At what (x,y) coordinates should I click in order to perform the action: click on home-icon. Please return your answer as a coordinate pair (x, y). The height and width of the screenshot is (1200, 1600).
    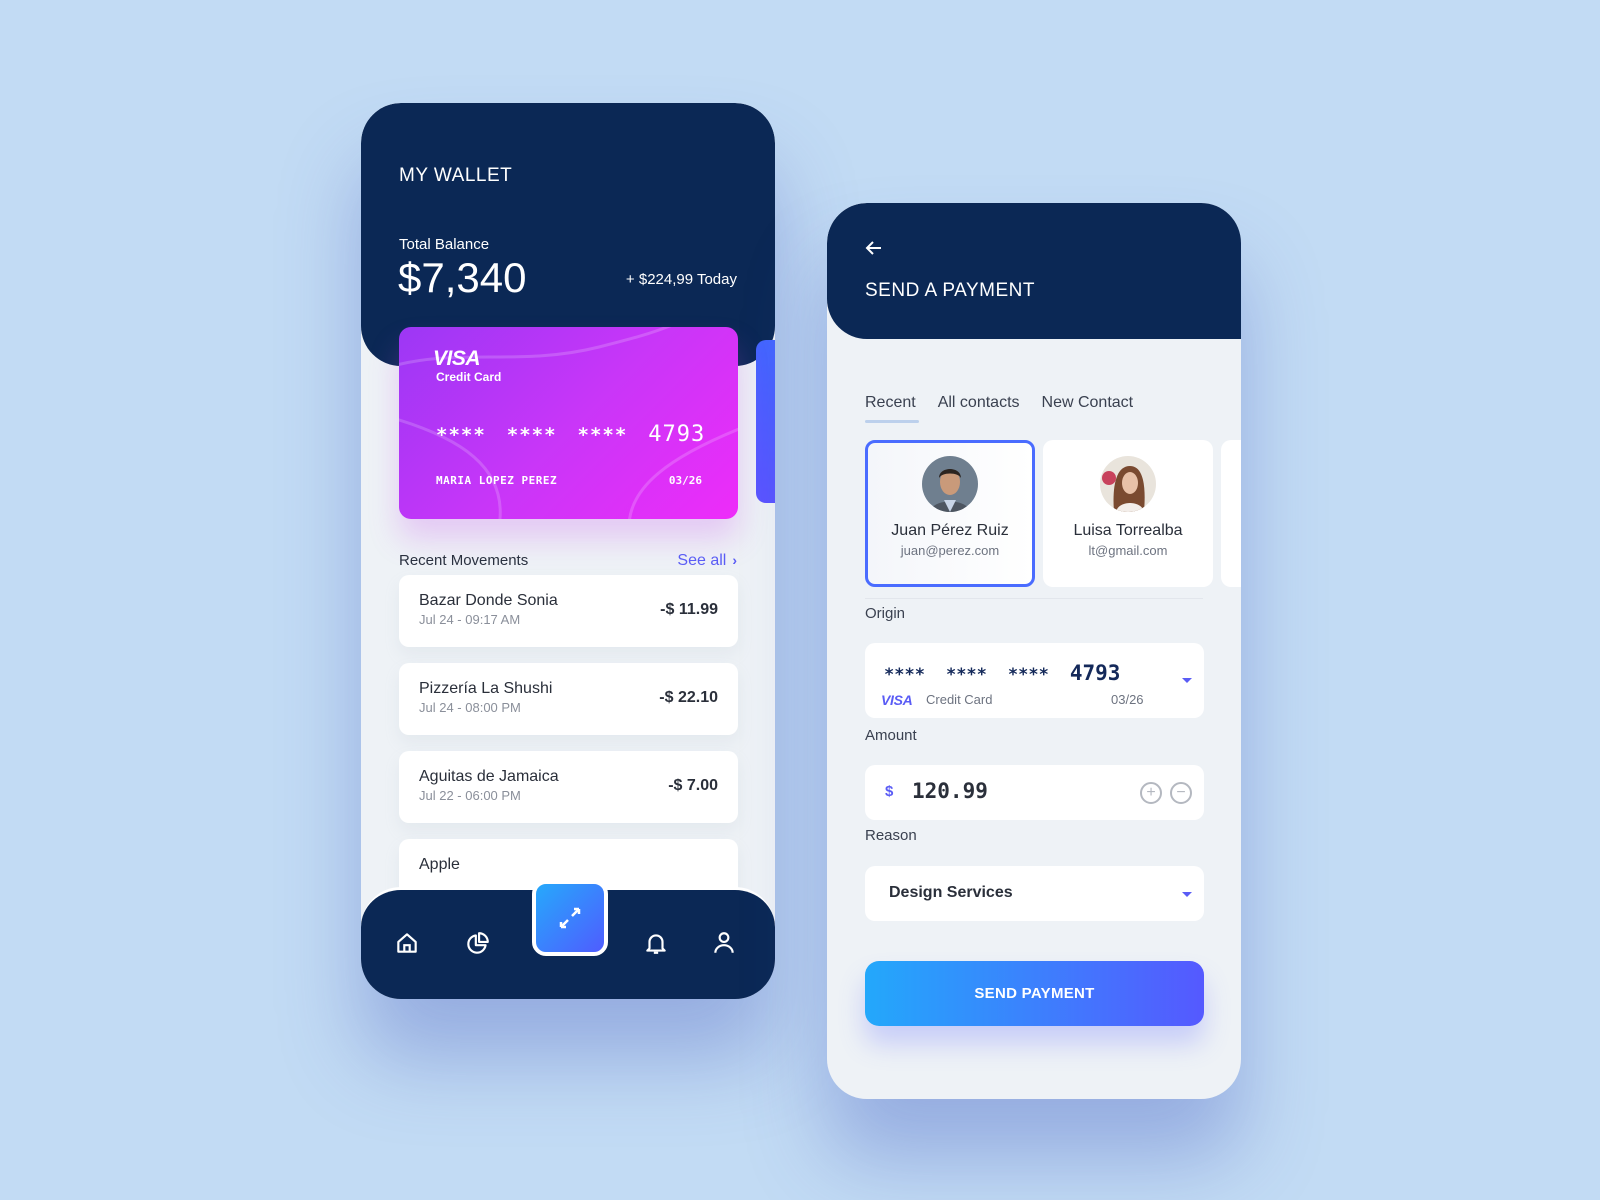
    Looking at the image, I should click on (407, 943).